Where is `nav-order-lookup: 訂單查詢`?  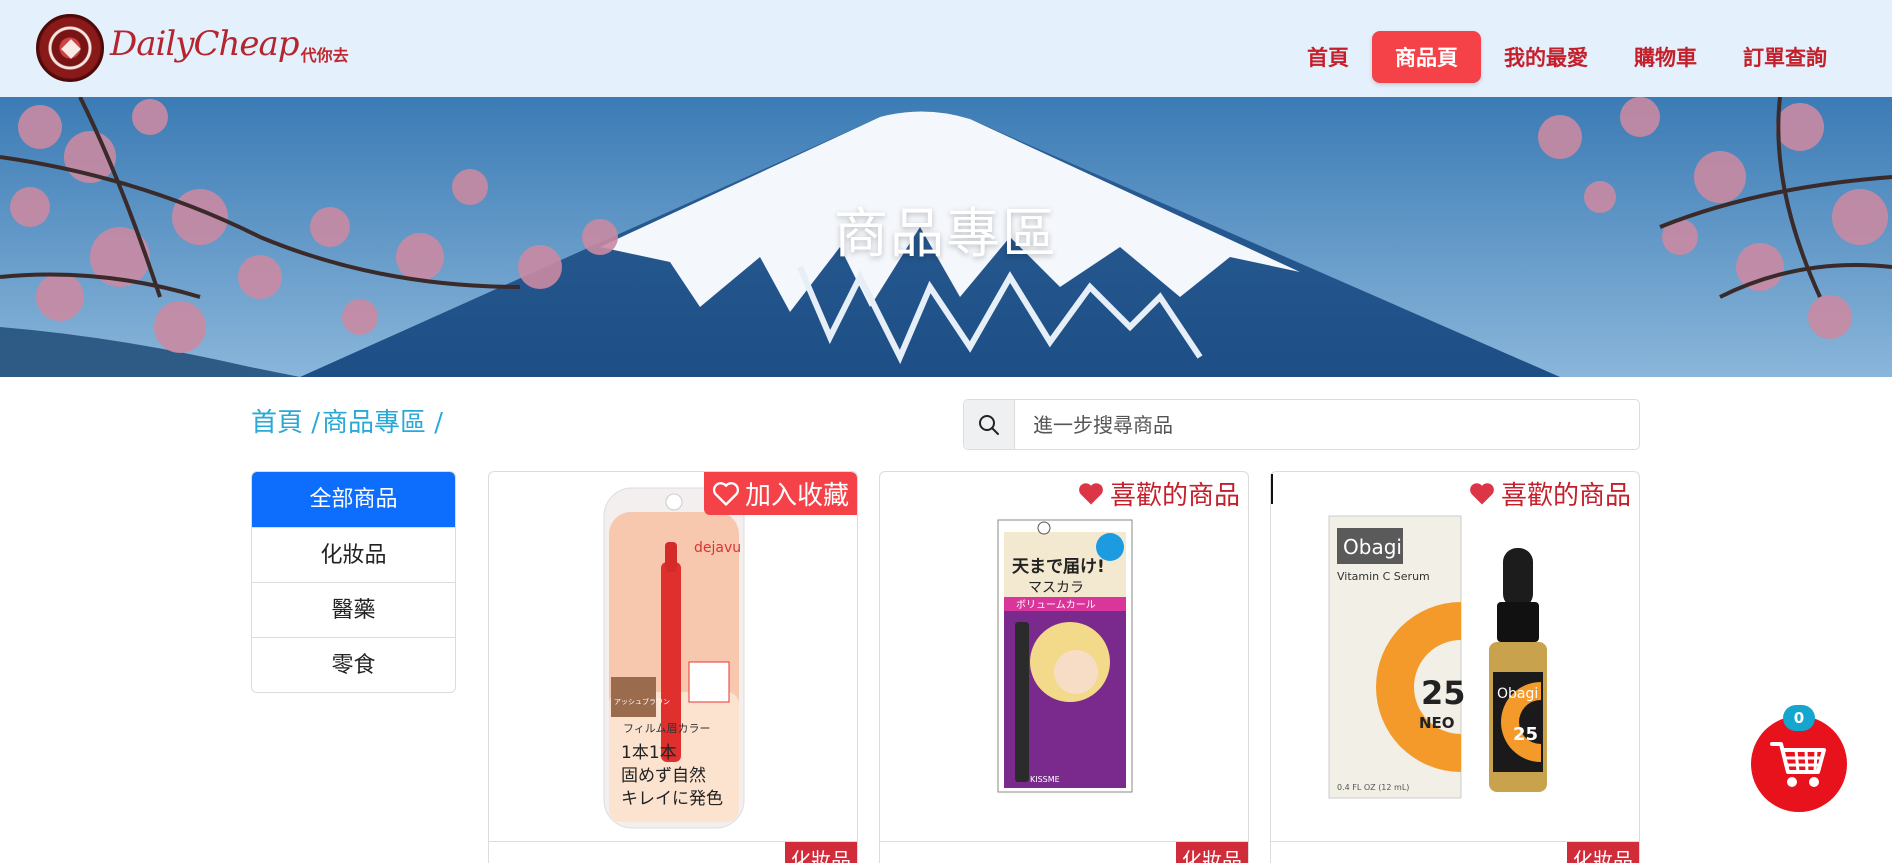
nav-order-lookup: 訂單查詢 is located at coordinates (1785, 57).